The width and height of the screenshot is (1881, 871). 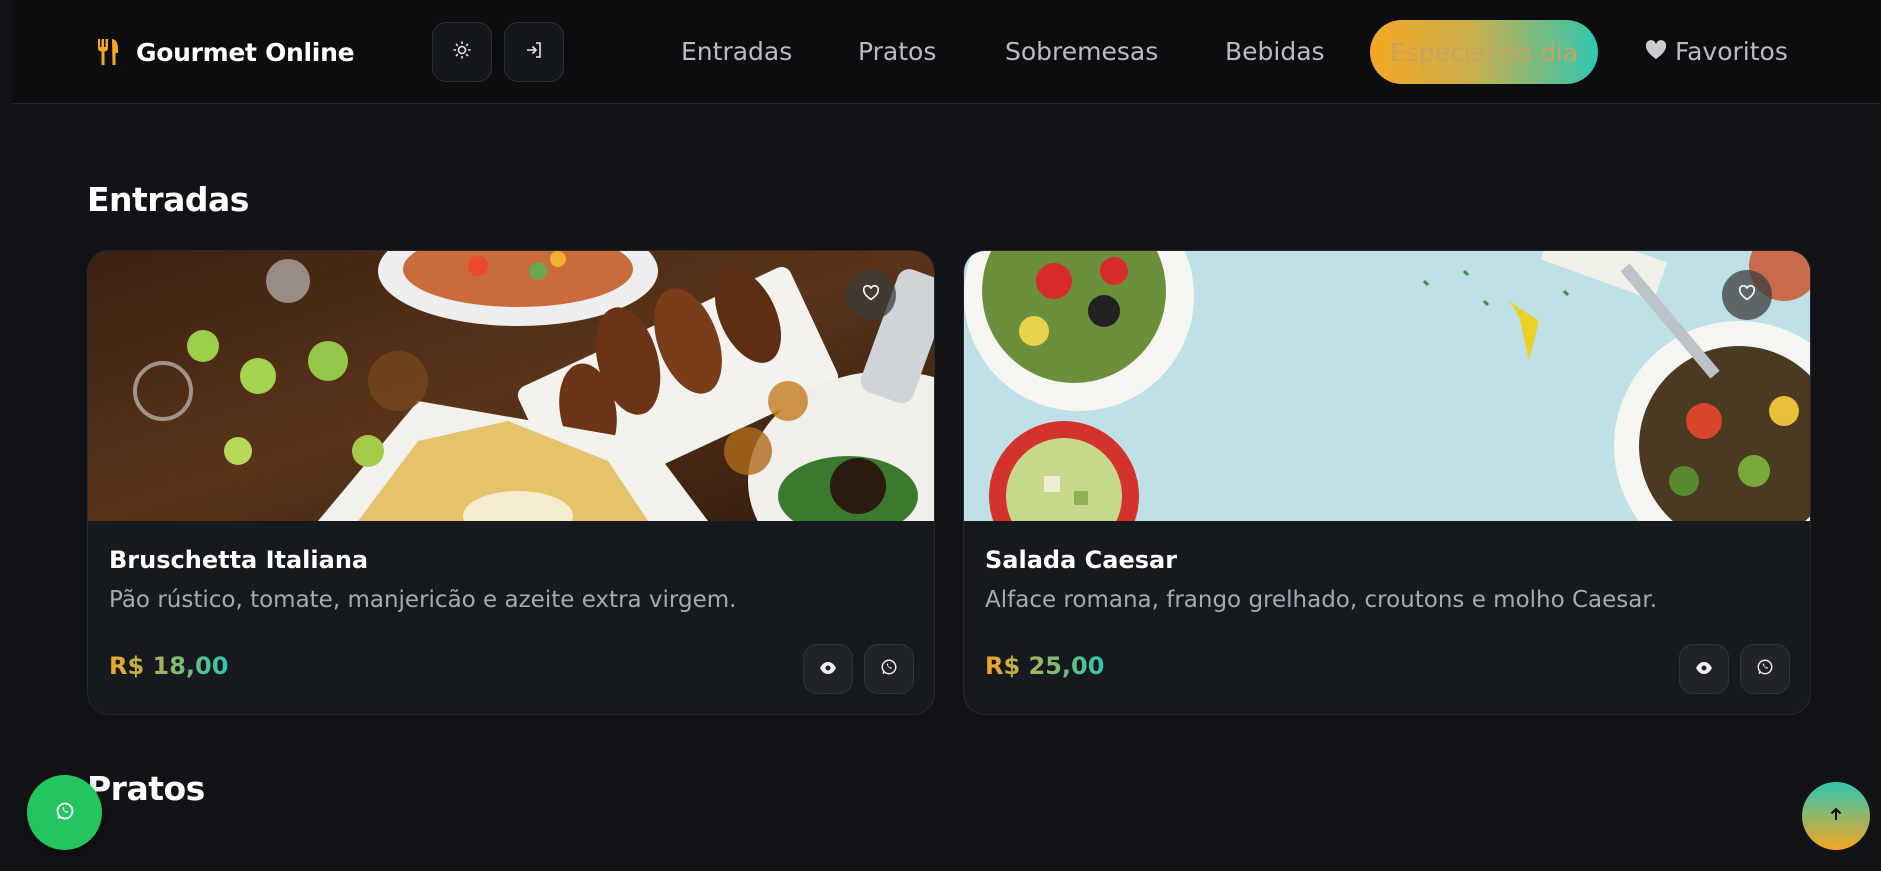 What do you see at coordinates (897, 52) in the screenshot?
I see `nav-item-pratos: Pratos` at bounding box center [897, 52].